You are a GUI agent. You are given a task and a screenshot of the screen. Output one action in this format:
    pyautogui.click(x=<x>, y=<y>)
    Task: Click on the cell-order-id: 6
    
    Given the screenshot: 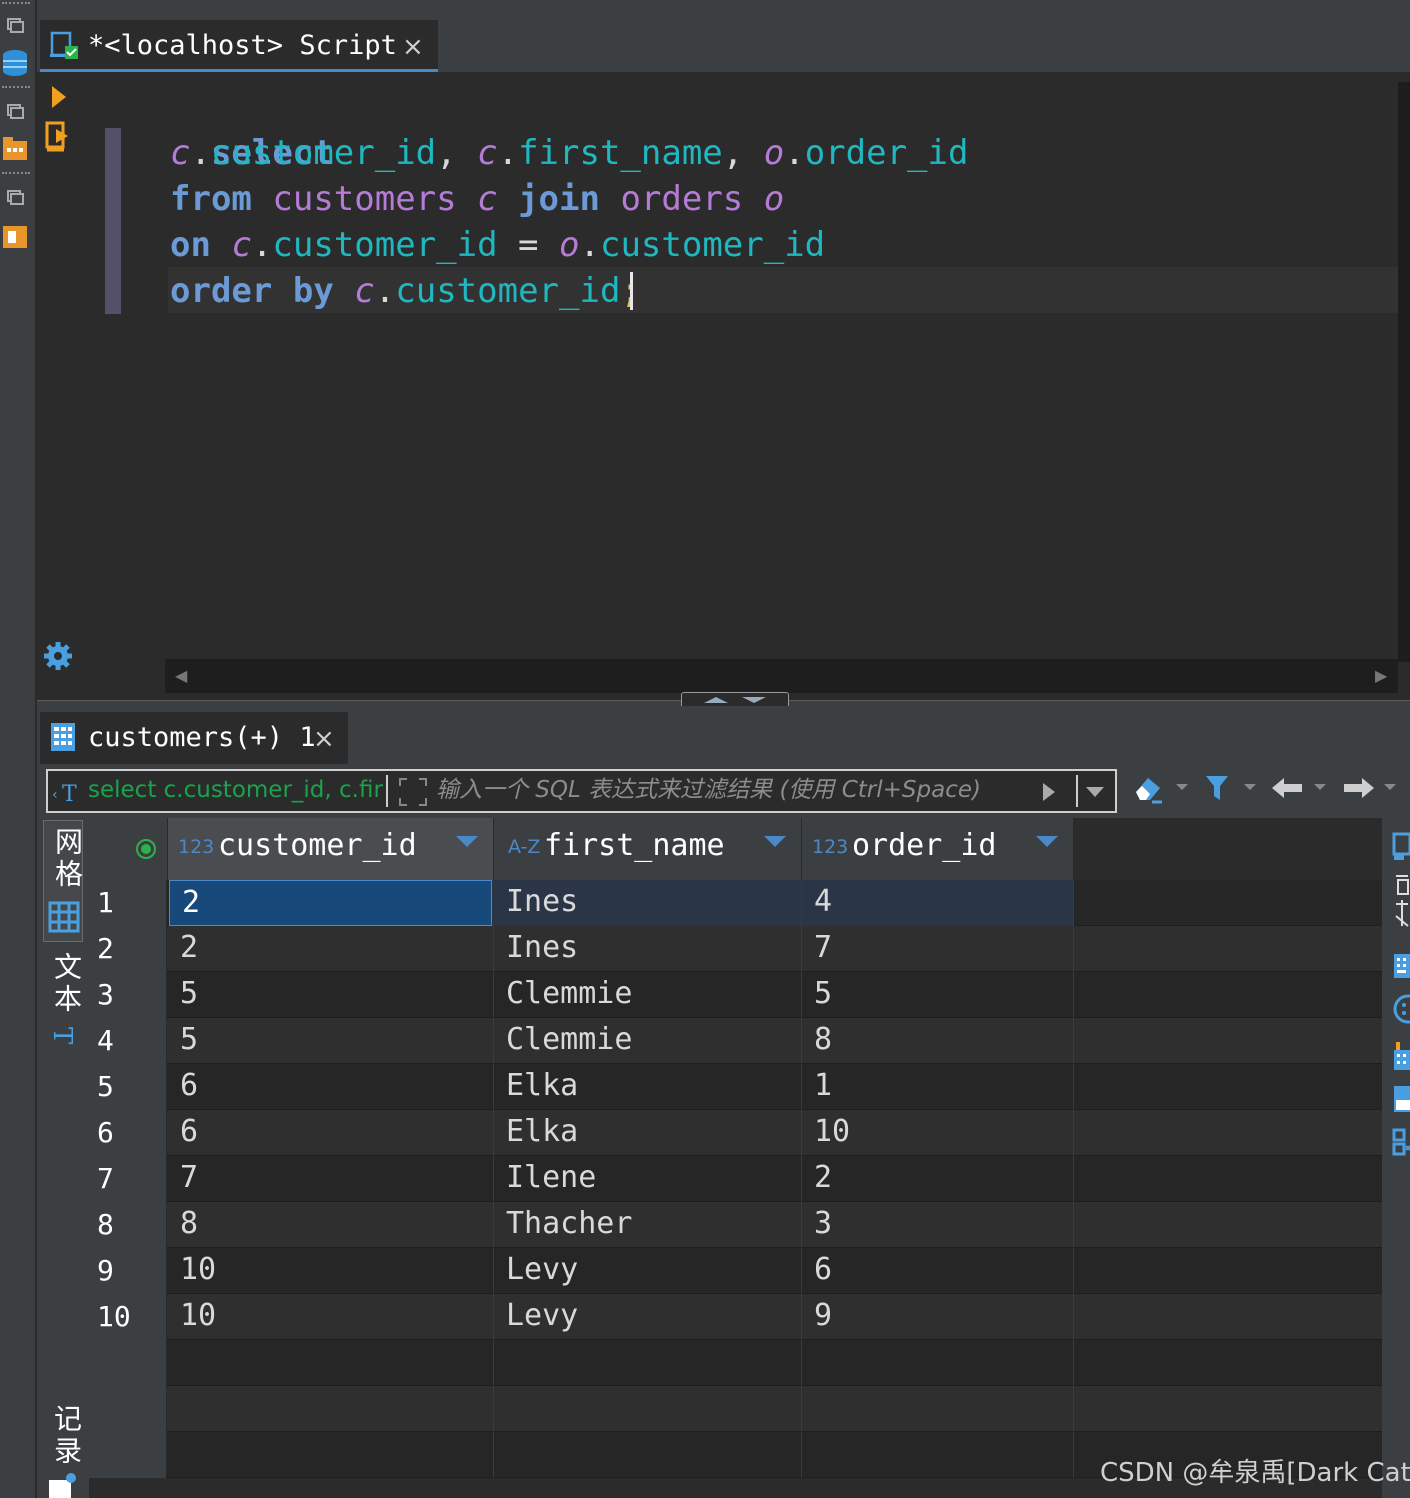 What is the action you would take?
    pyautogui.click(x=938, y=1271)
    